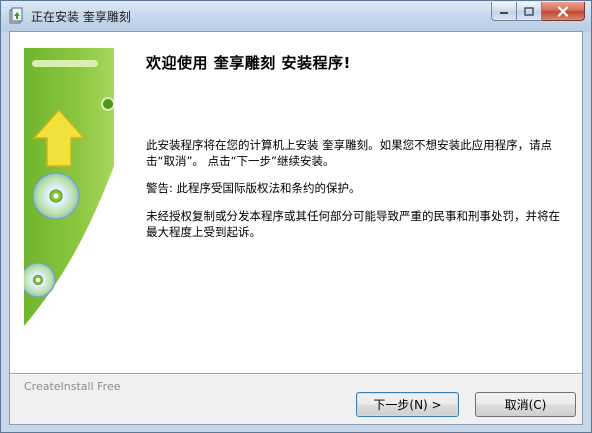 Image resolution: width=592 pixels, height=433 pixels. Describe the element at coordinates (81, 17) in the screenshot. I see `window-title: 正在安装 奎享雕刻` at that location.